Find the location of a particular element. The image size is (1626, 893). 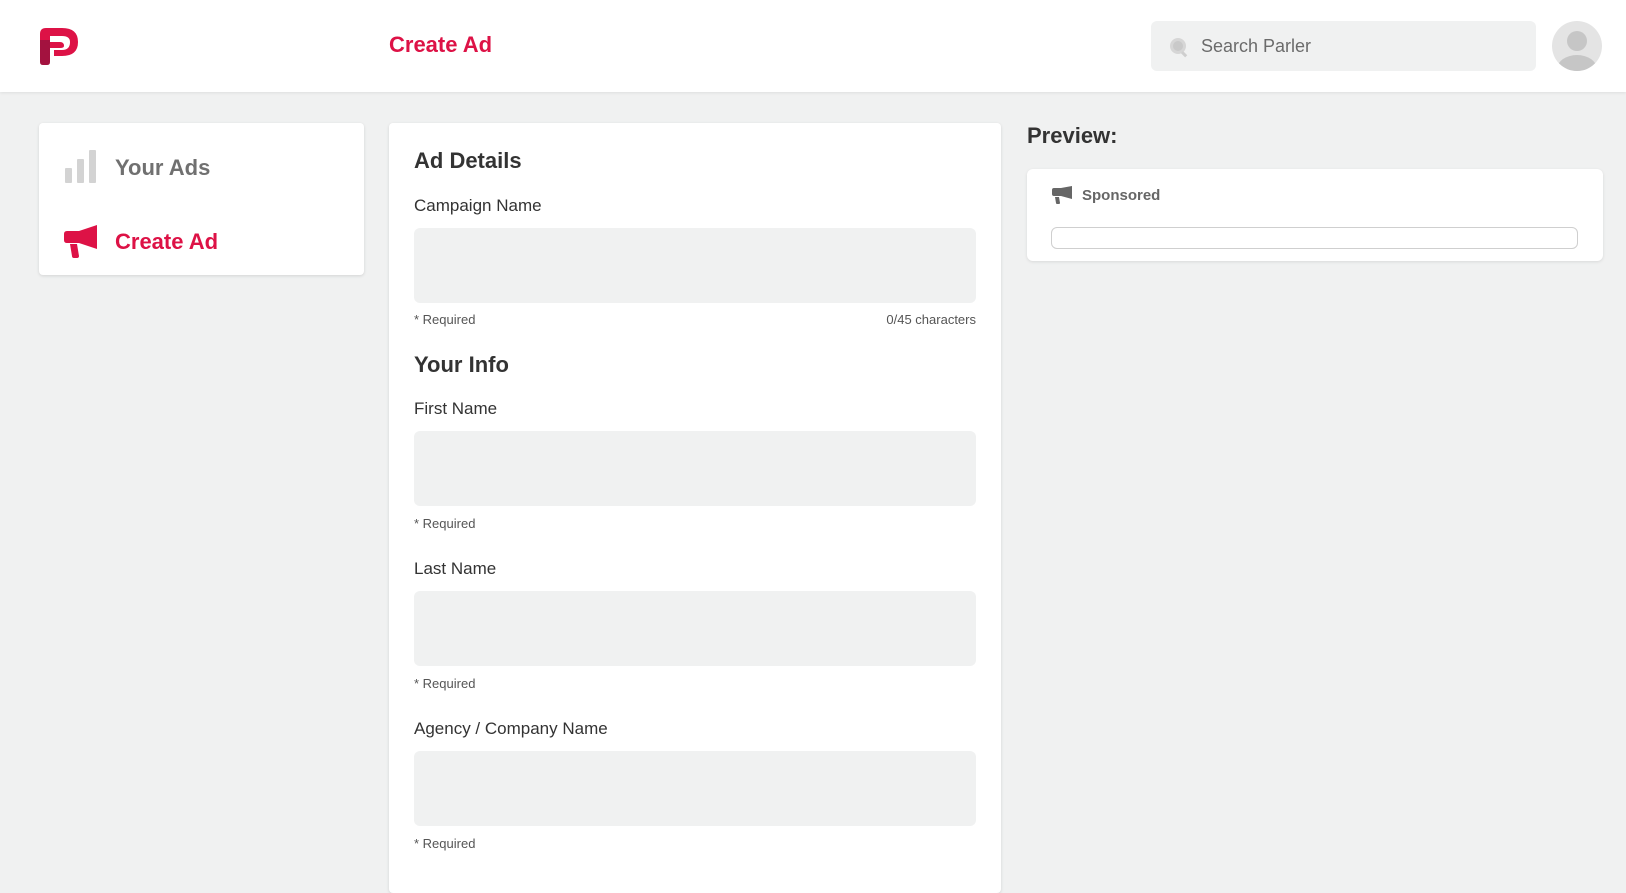

page-title: Create Ad is located at coordinates (441, 44).